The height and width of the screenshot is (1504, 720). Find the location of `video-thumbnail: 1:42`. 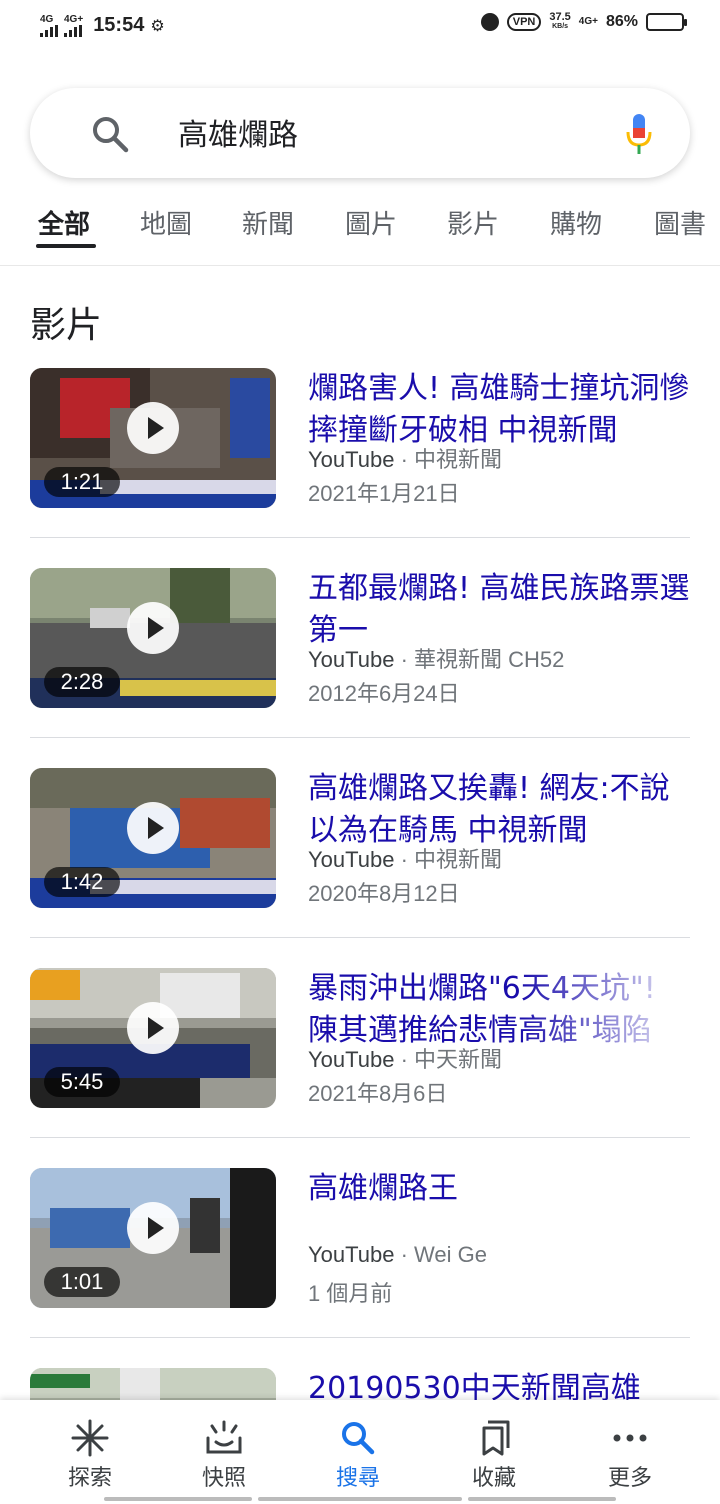

video-thumbnail: 1:42 is located at coordinates (153, 838).